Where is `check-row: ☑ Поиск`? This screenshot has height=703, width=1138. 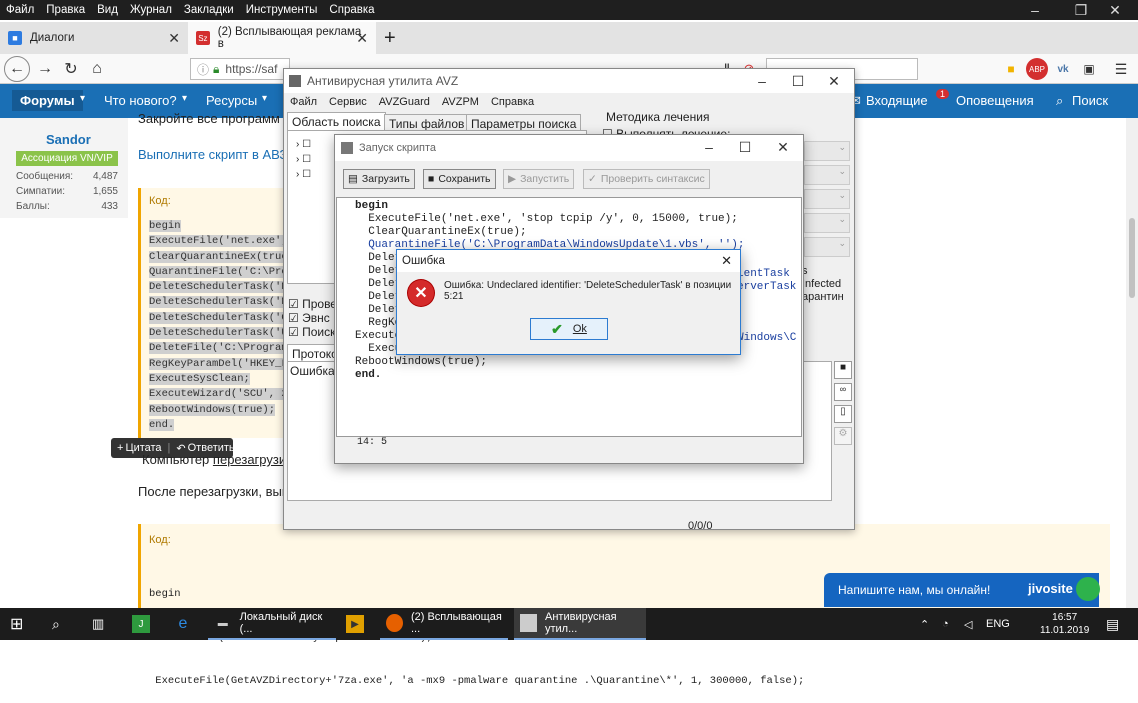
check-row: ☑ Поиск is located at coordinates (312, 332).